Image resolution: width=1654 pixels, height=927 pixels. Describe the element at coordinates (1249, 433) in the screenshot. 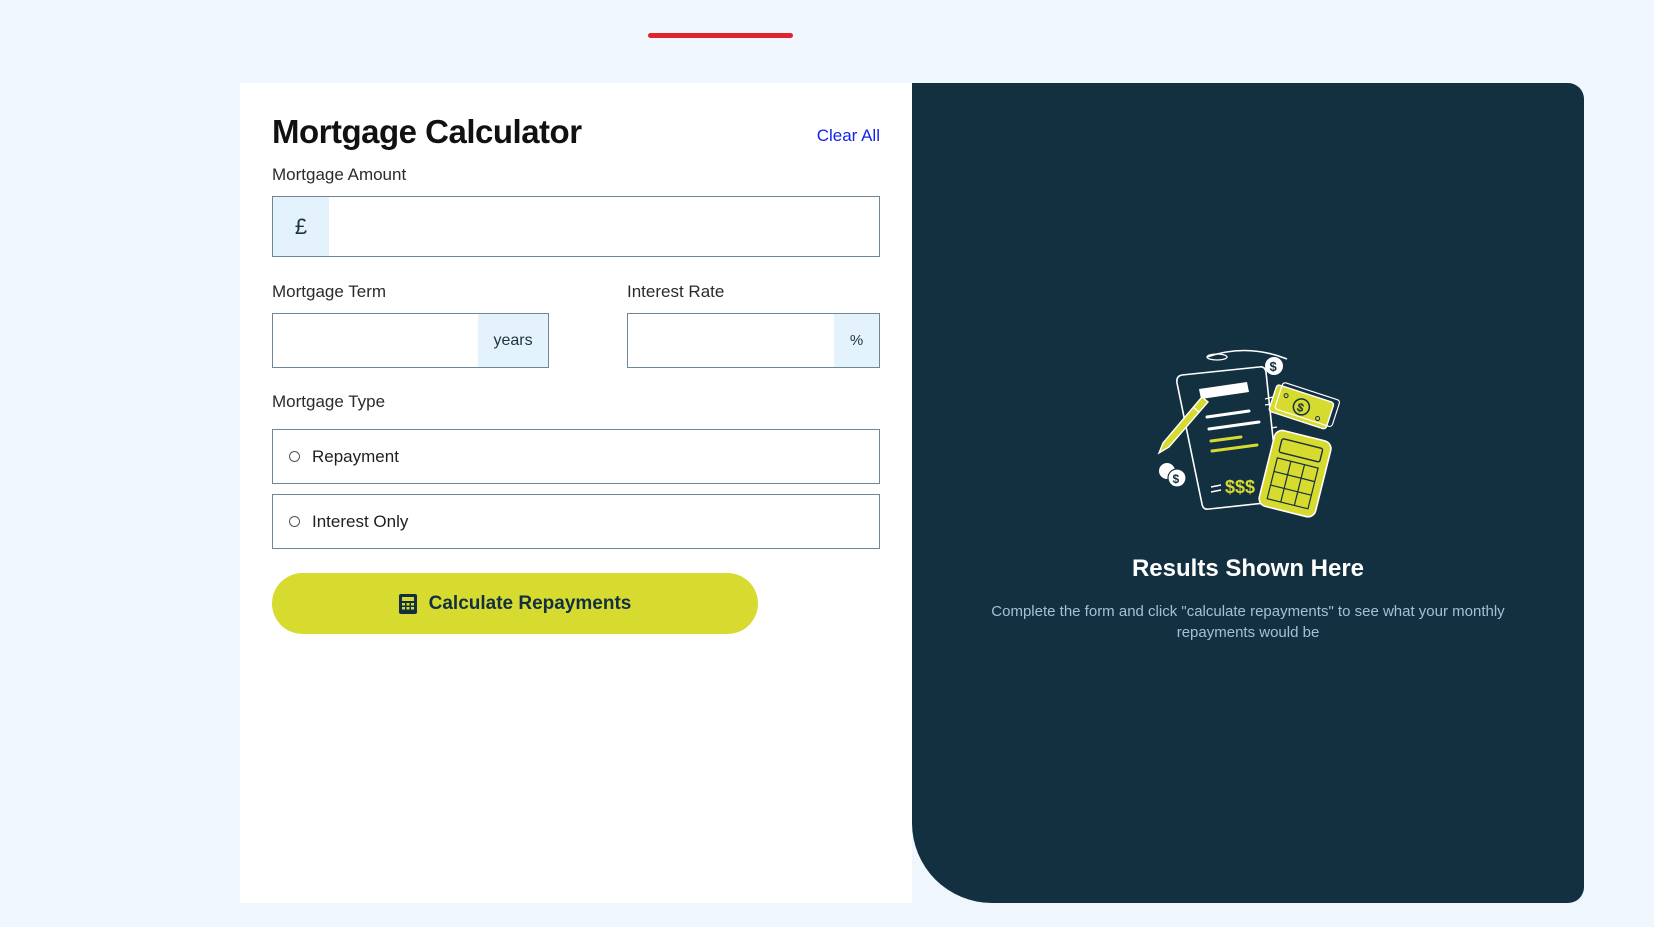

I see `empty-results-illustration: $$$ $ $ $` at that location.